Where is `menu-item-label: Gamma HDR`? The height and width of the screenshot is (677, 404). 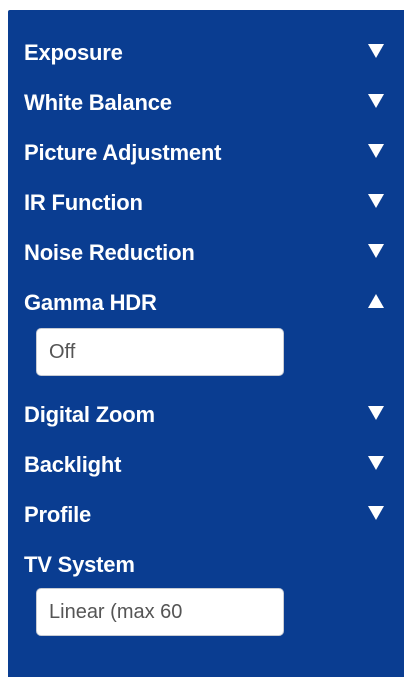
menu-item-label: Gamma HDR is located at coordinates (90, 302).